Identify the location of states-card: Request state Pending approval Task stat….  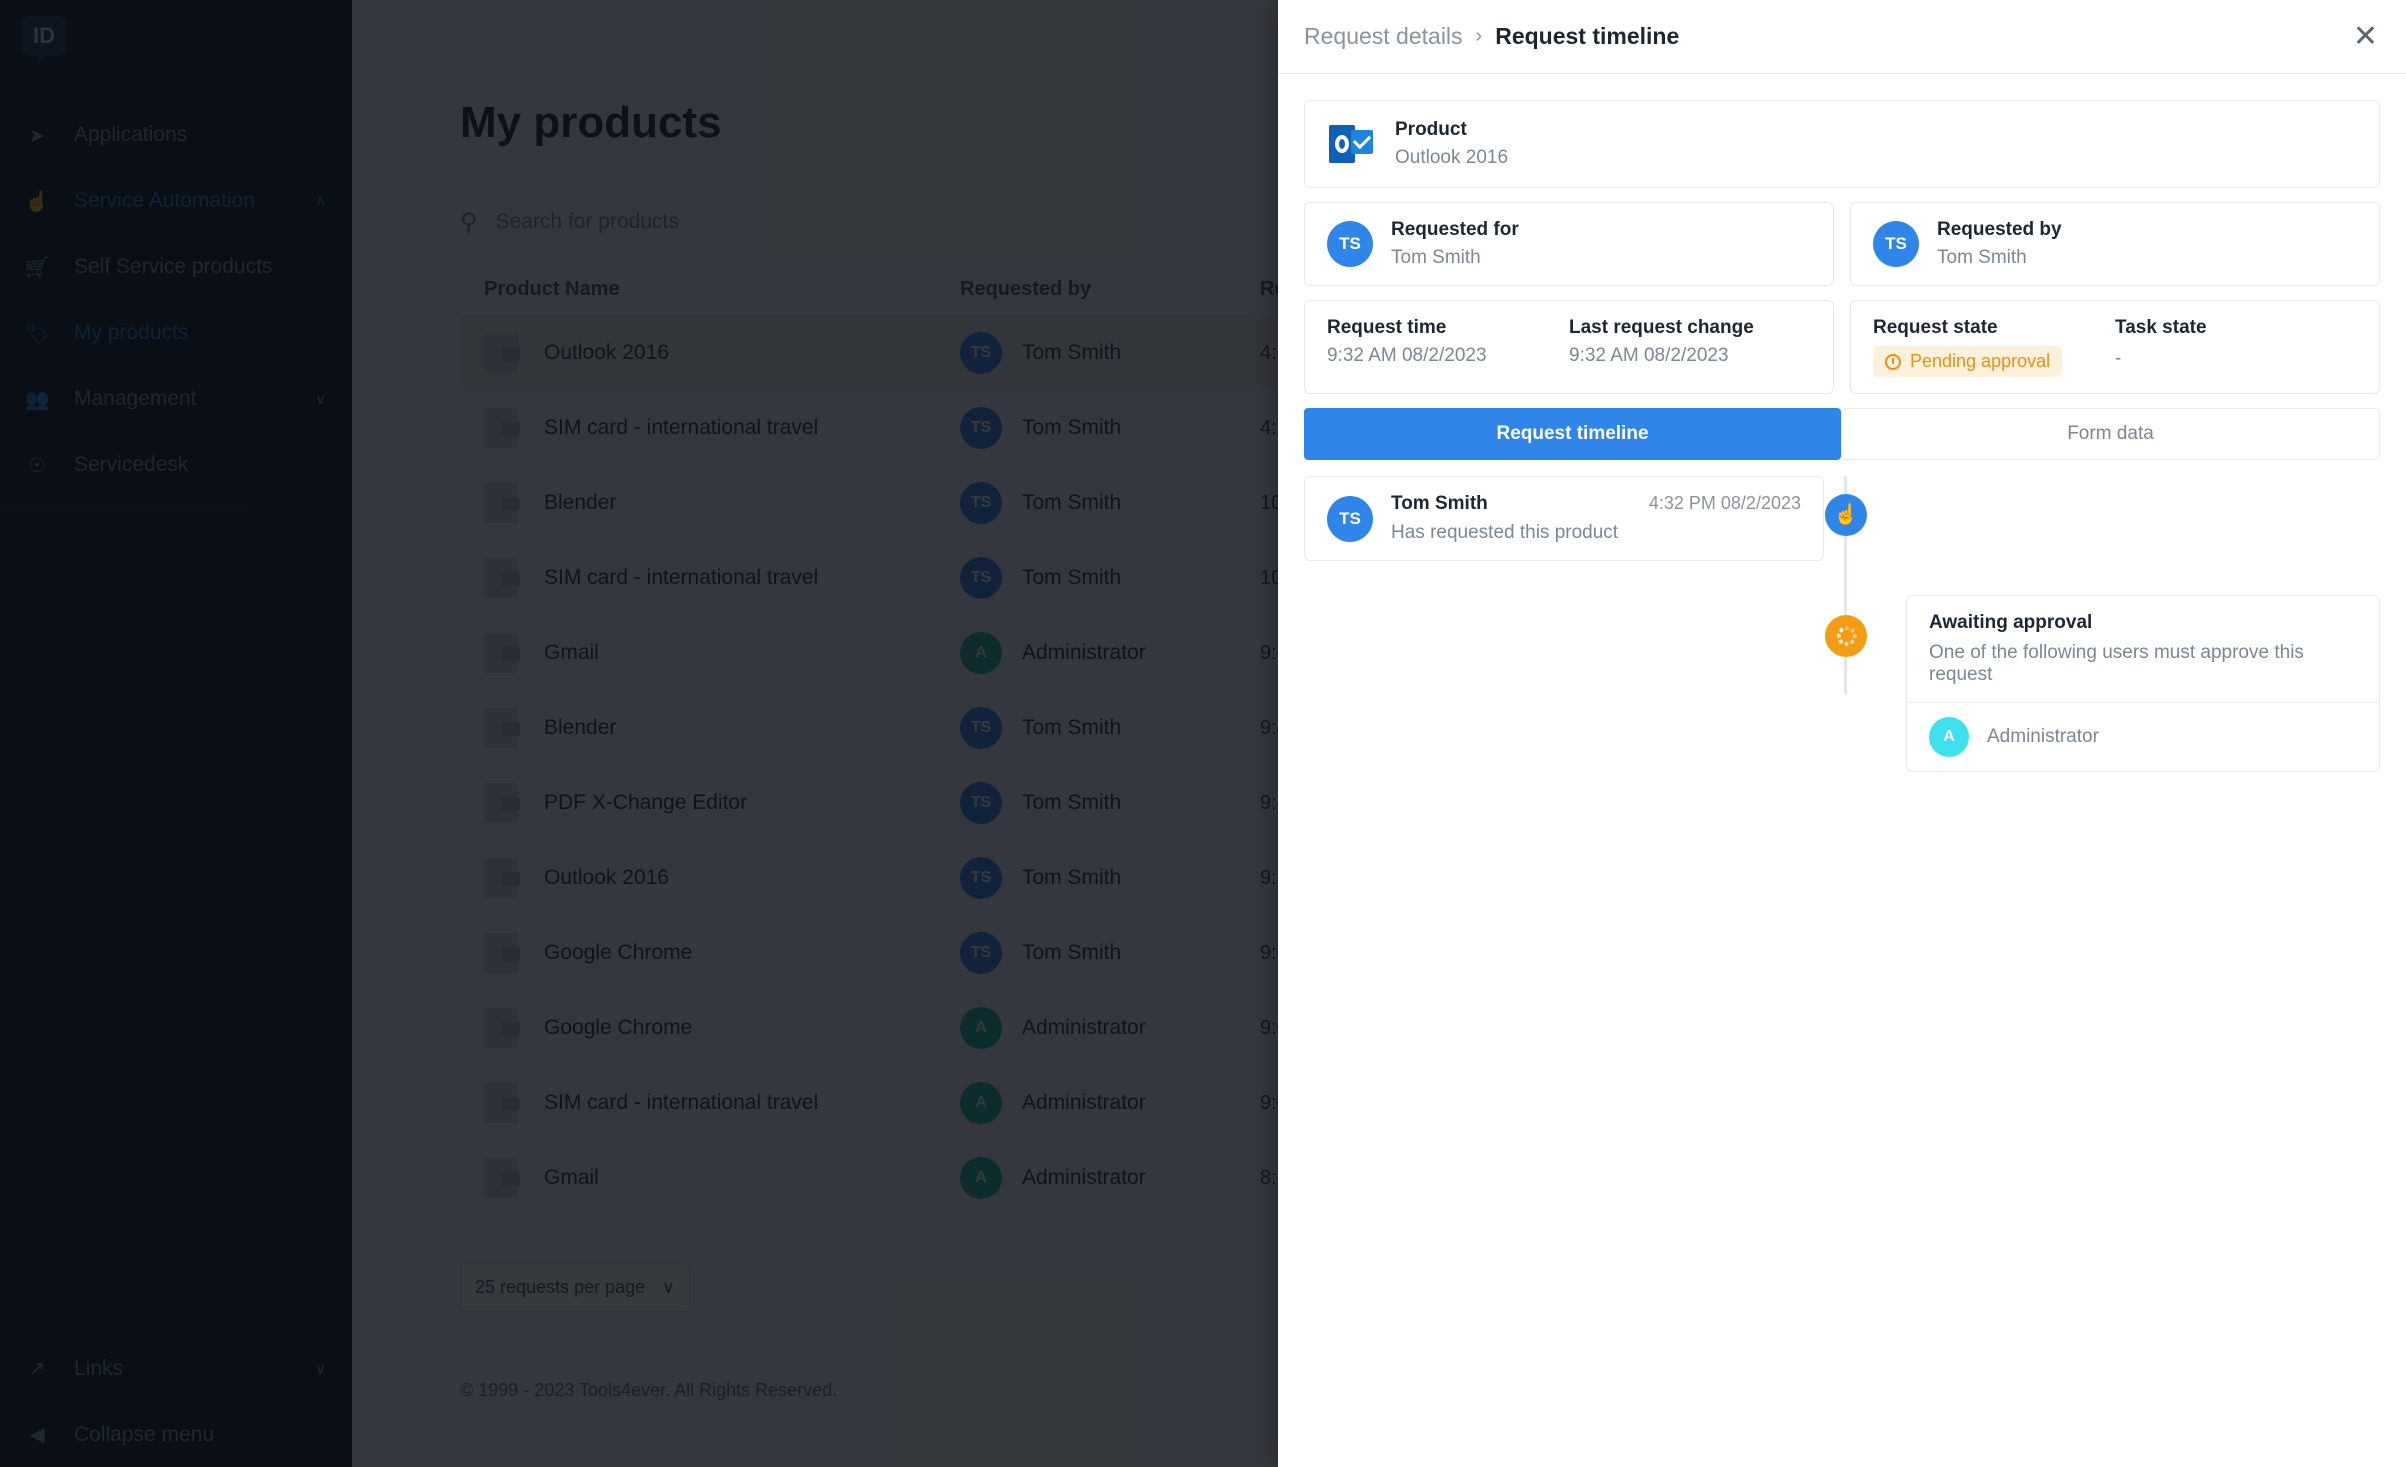
(2115, 347).